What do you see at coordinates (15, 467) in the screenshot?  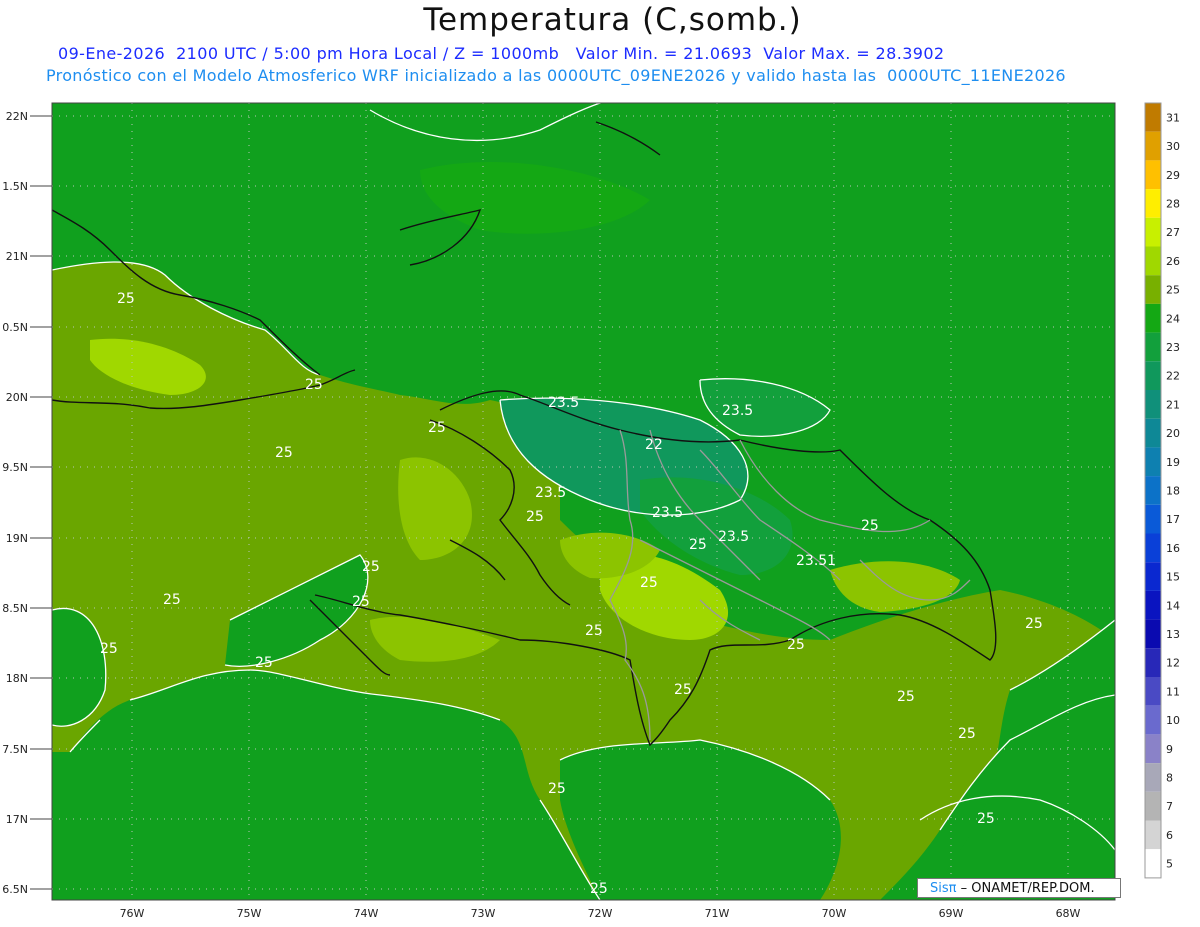 I see `lat-label: 9.5N` at bounding box center [15, 467].